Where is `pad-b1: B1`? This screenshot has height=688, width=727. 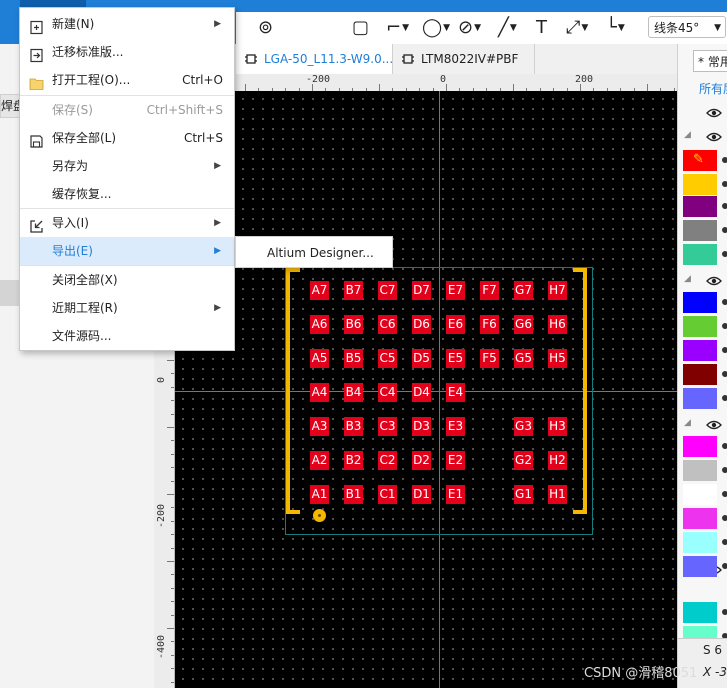
pad-b1: B1 is located at coordinates (353, 494).